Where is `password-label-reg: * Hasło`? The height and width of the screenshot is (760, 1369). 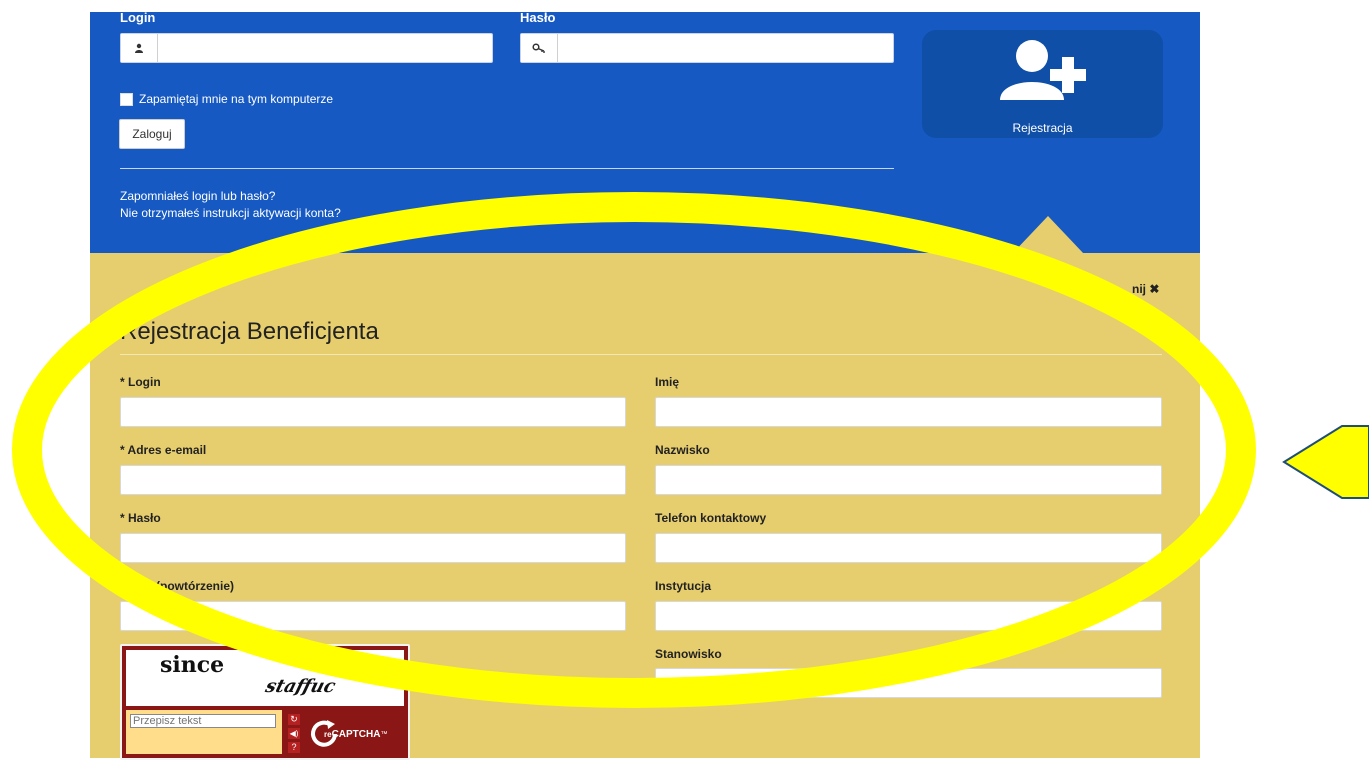 password-label-reg: * Hasło is located at coordinates (140, 518).